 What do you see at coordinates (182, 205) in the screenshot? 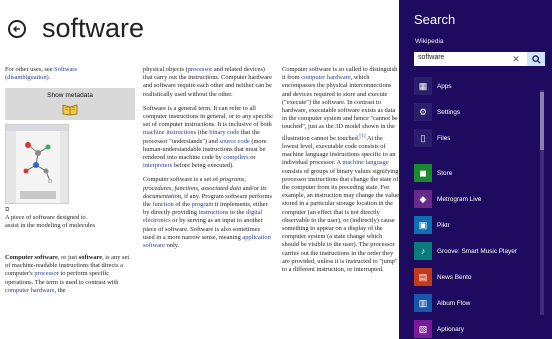
I see `text: of the` at bounding box center [182, 205].